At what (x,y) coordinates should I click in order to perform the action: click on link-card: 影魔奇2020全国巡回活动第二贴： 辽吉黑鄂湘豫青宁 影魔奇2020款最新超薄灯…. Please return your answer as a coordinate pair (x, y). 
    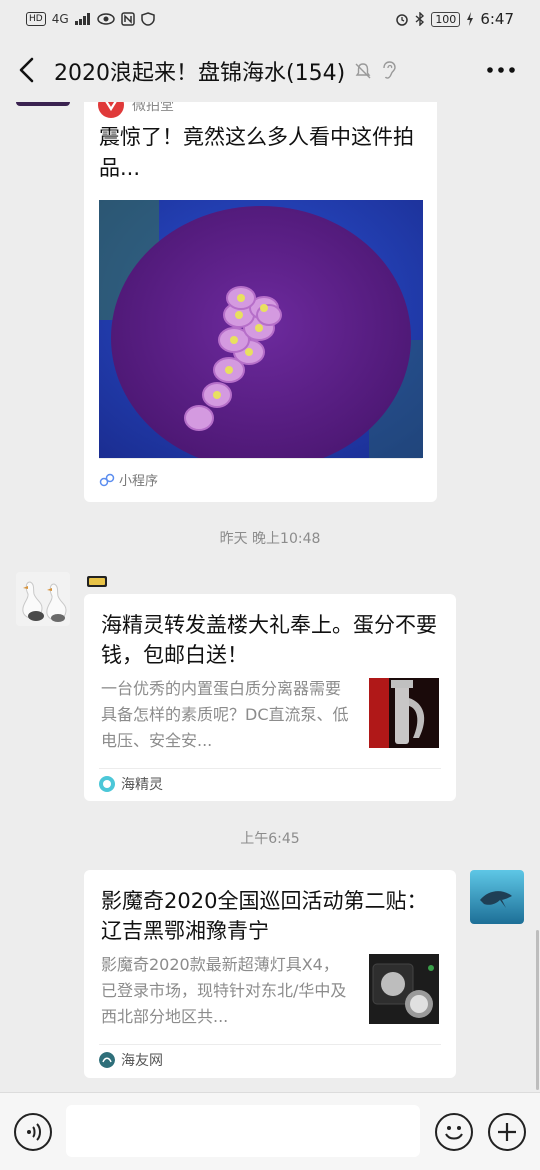
    Looking at the image, I should click on (270, 974).